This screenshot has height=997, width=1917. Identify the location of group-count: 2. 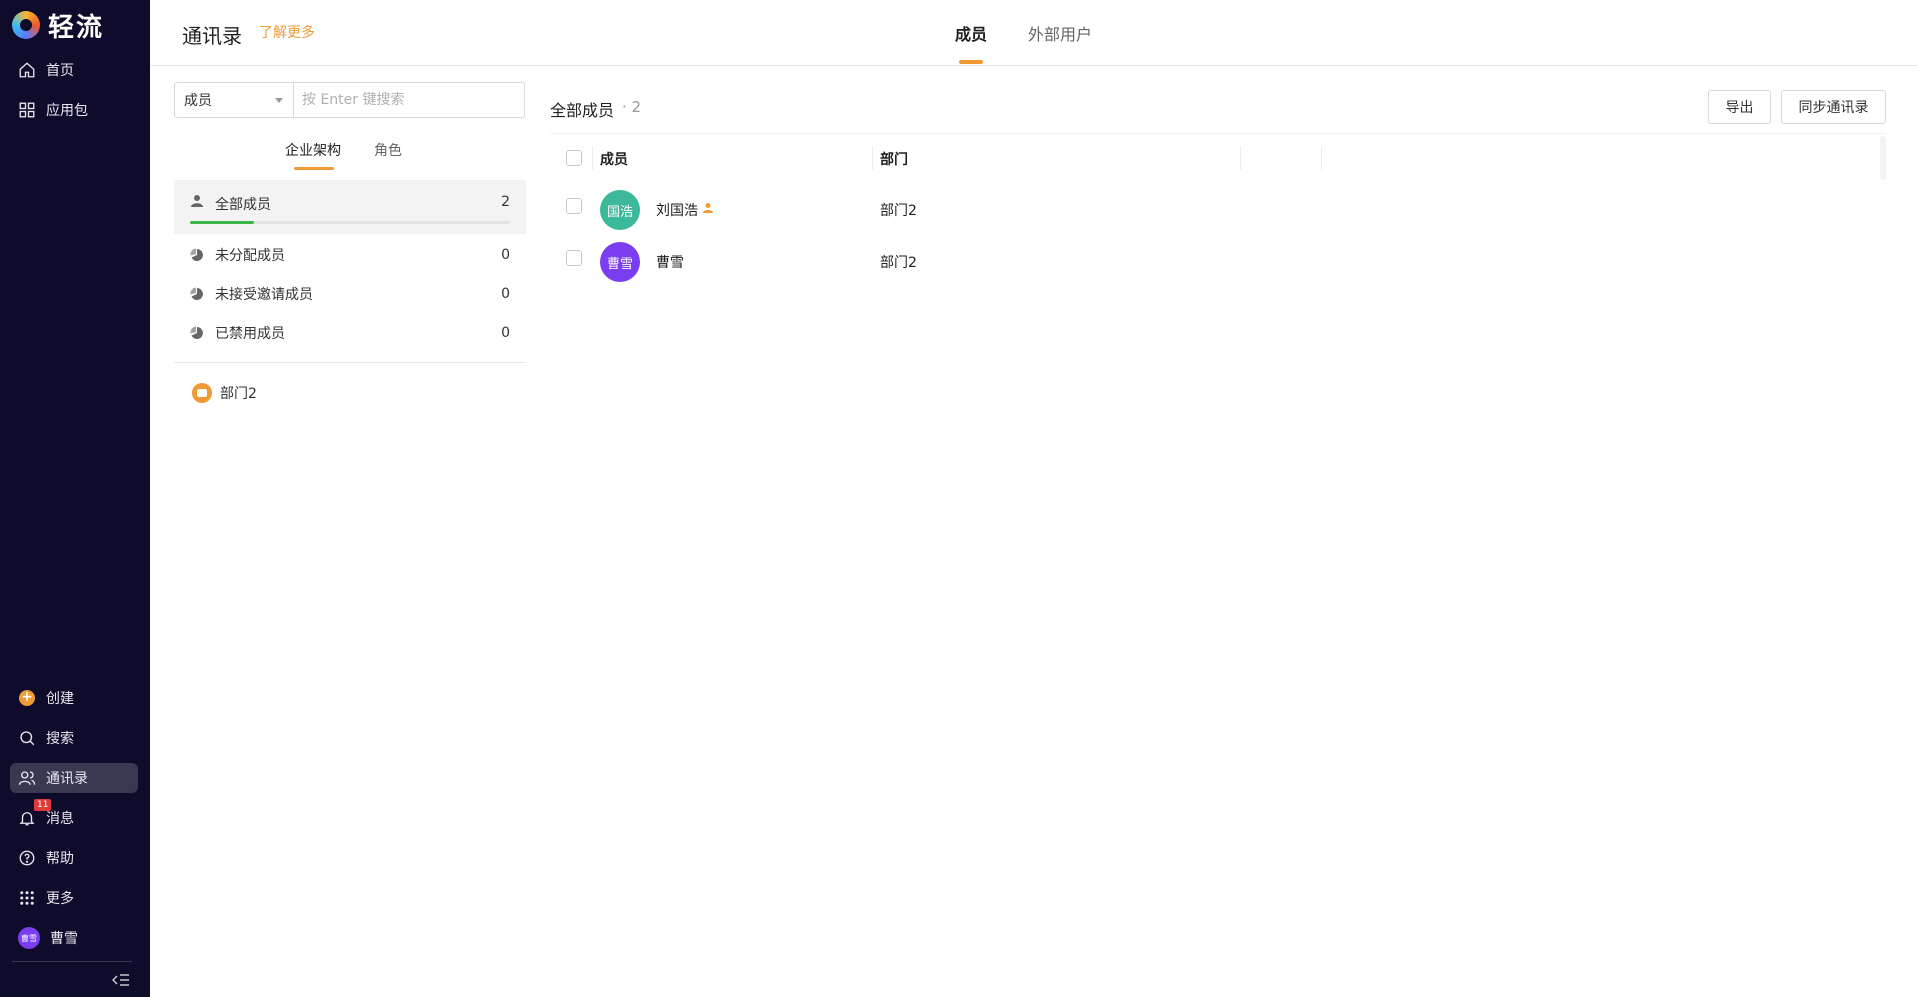
(505, 202).